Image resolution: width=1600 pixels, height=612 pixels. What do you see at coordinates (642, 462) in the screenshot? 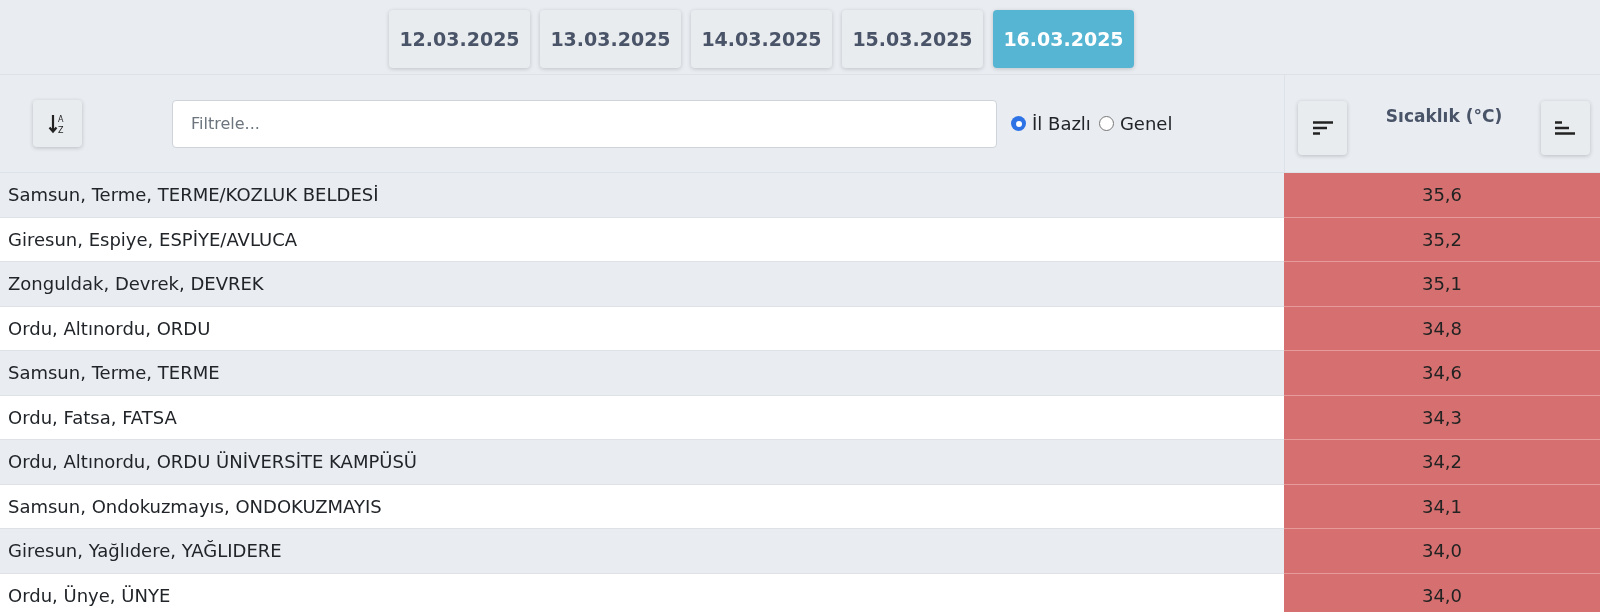
I see `location-cell: Ordu, Altınordu, ORDU ÜNİVERSİTE KAMPÜSÜ` at bounding box center [642, 462].